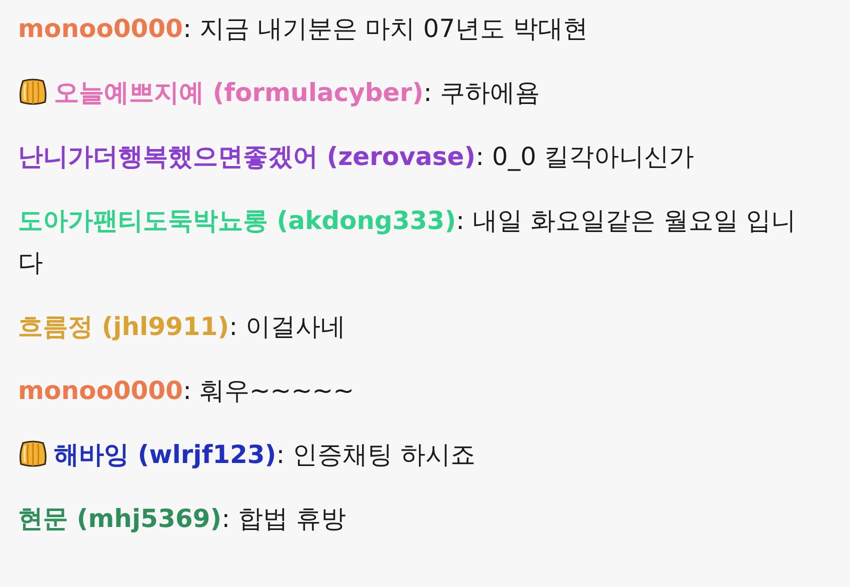 The image size is (850, 587). I want to click on chat-message: 오늘예쁘지예 (formulacyber): 쿠하에욤, so click(297, 92).